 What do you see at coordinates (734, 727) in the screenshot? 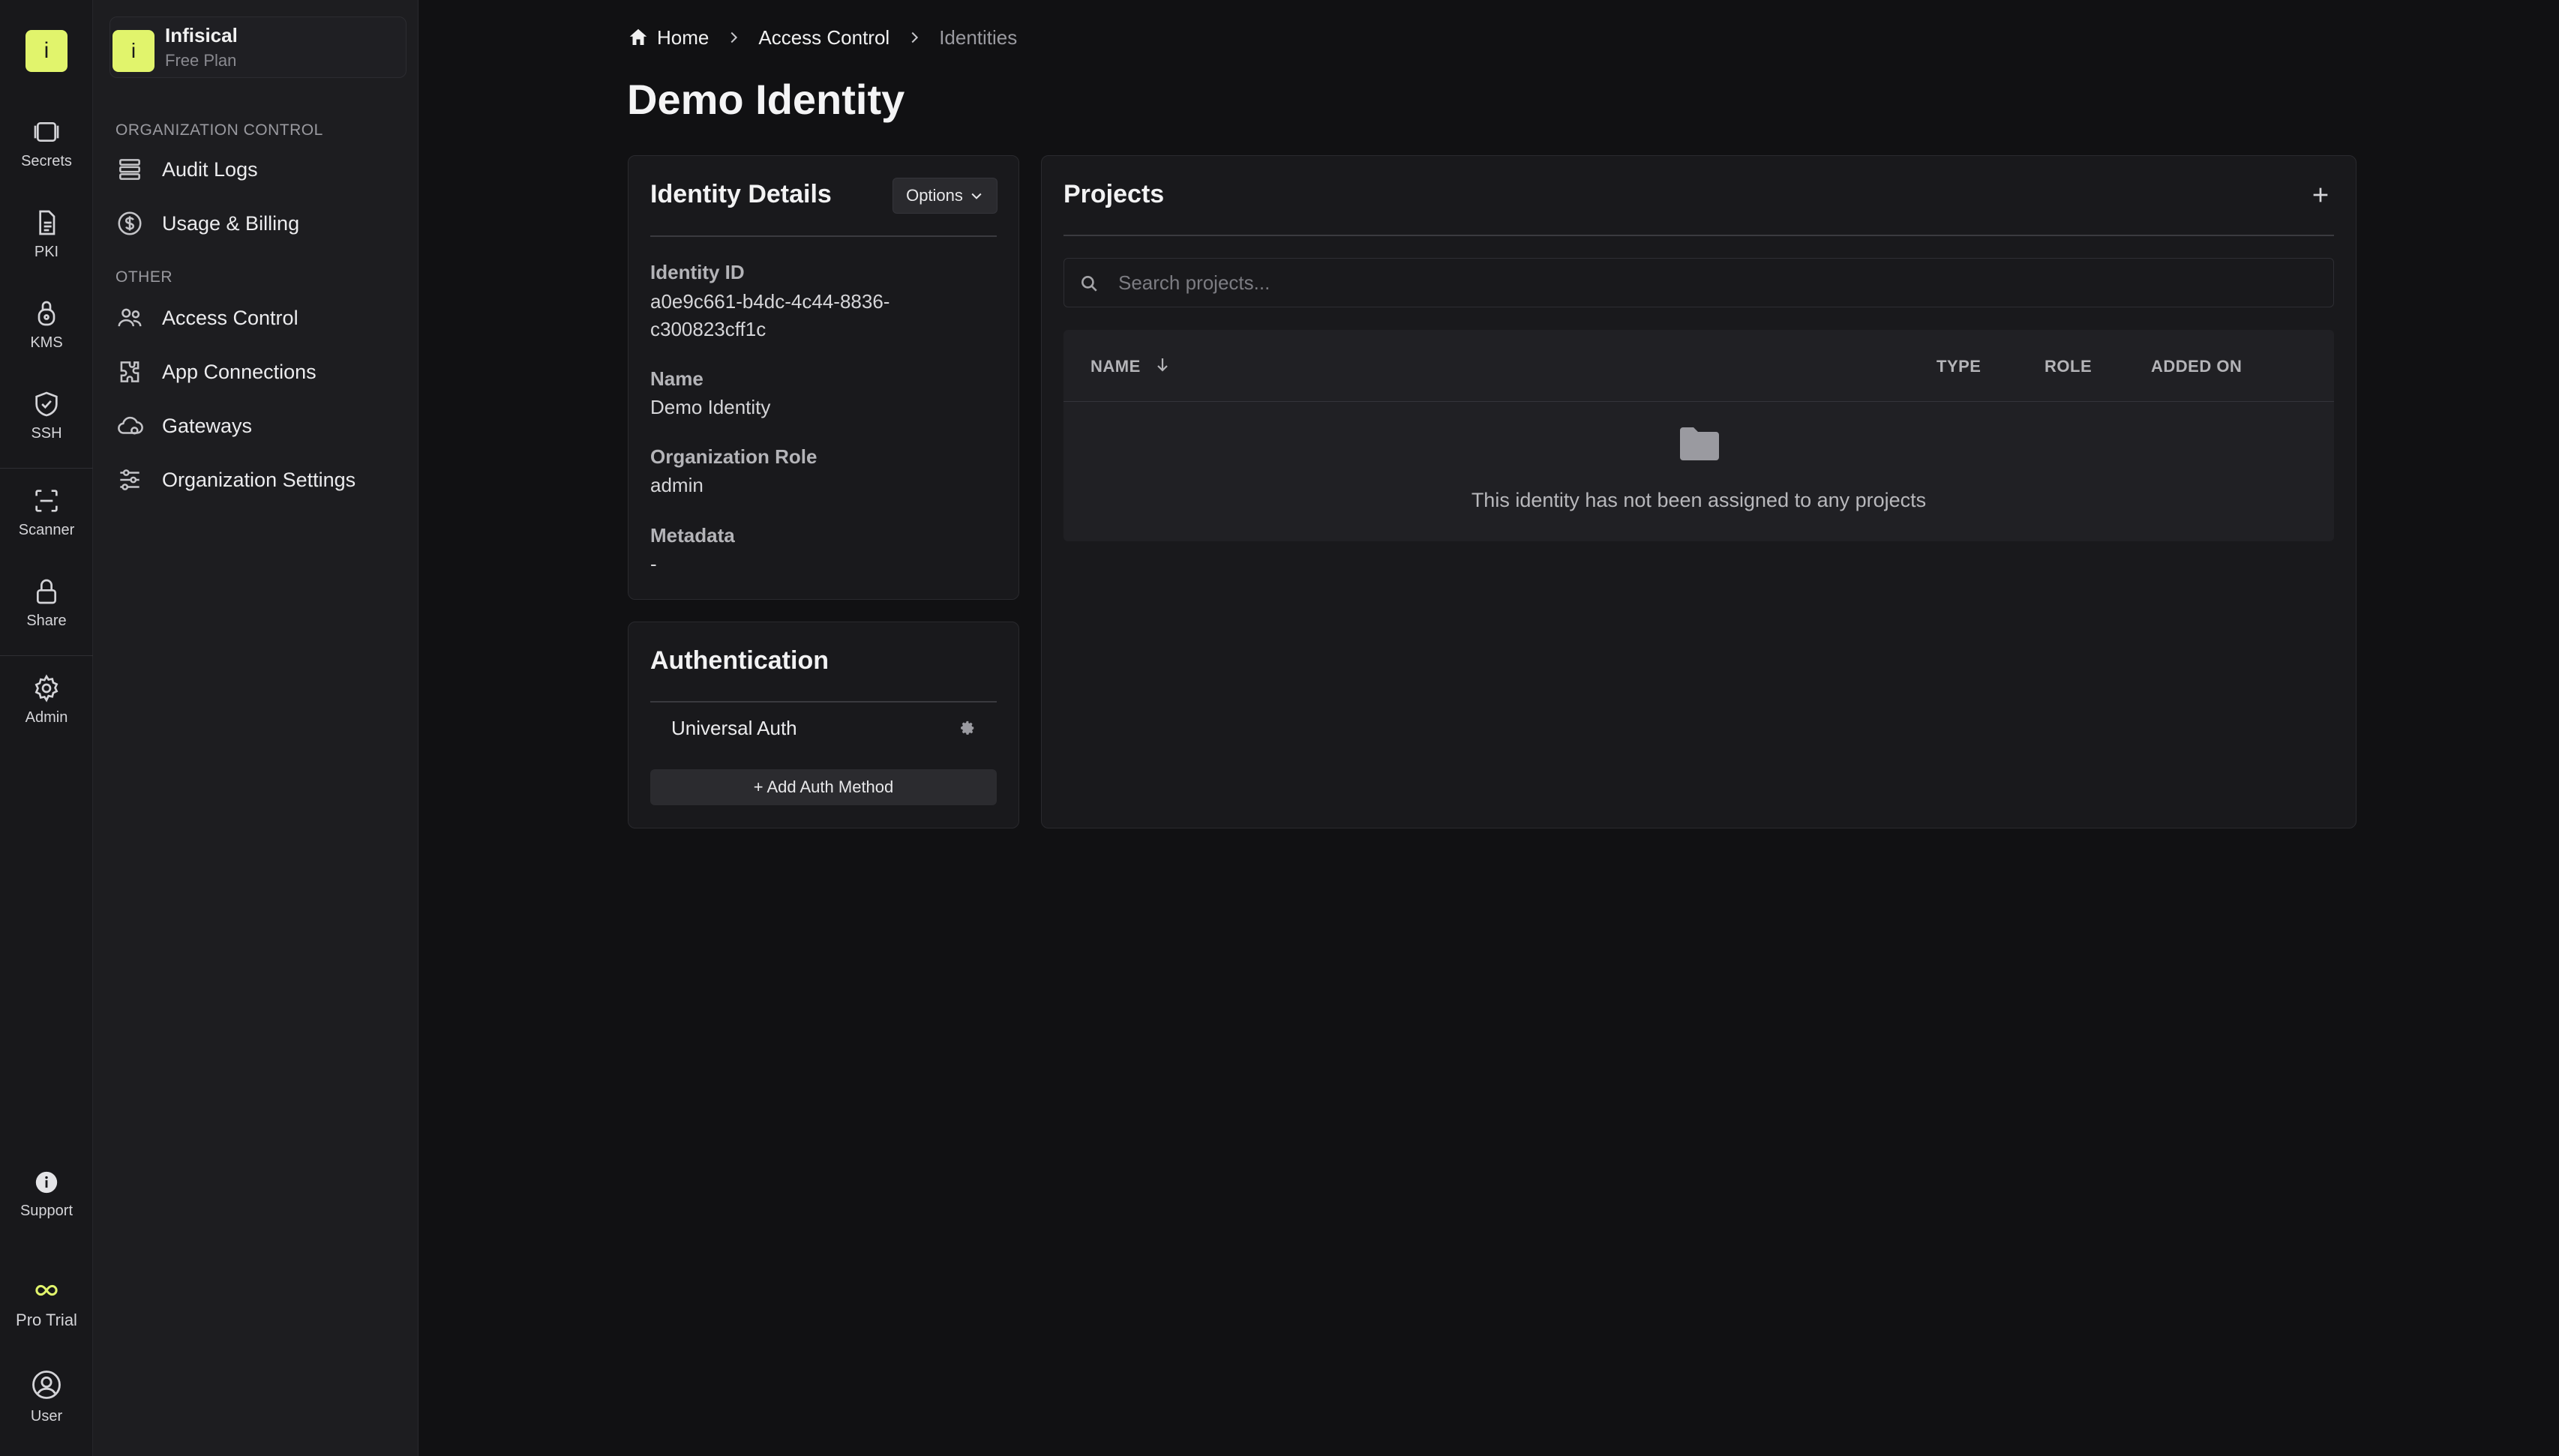
I see `auth-method-label: Universal Auth` at bounding box center [734, 727].